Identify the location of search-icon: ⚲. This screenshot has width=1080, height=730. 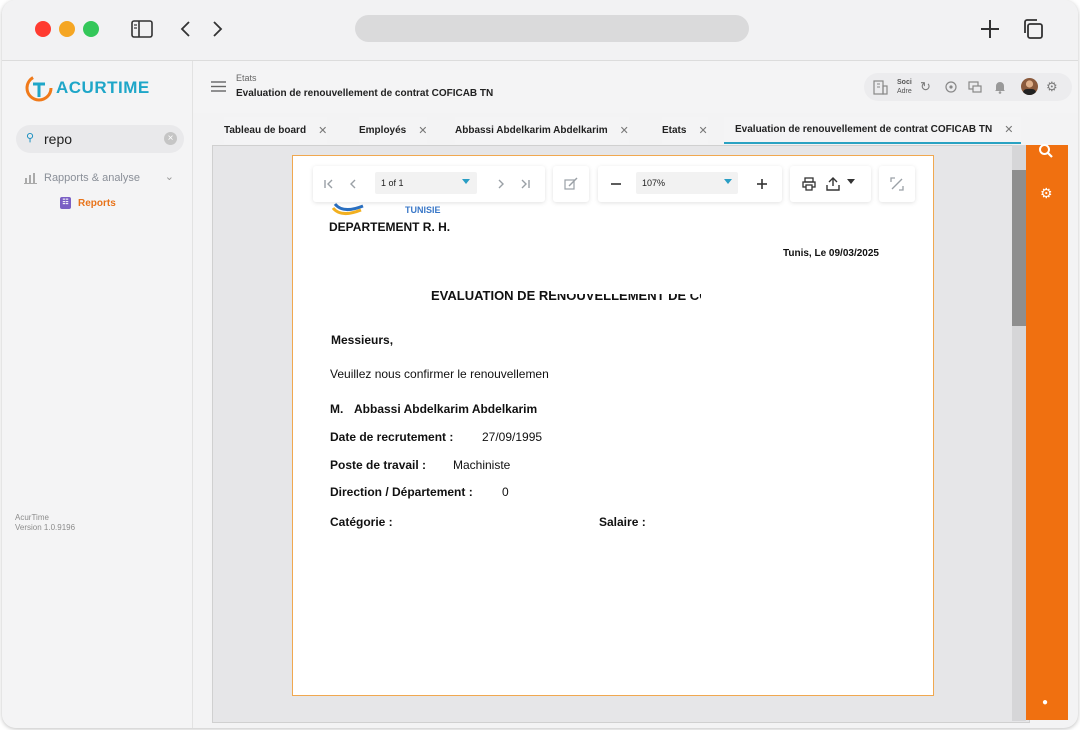
(30, 138).